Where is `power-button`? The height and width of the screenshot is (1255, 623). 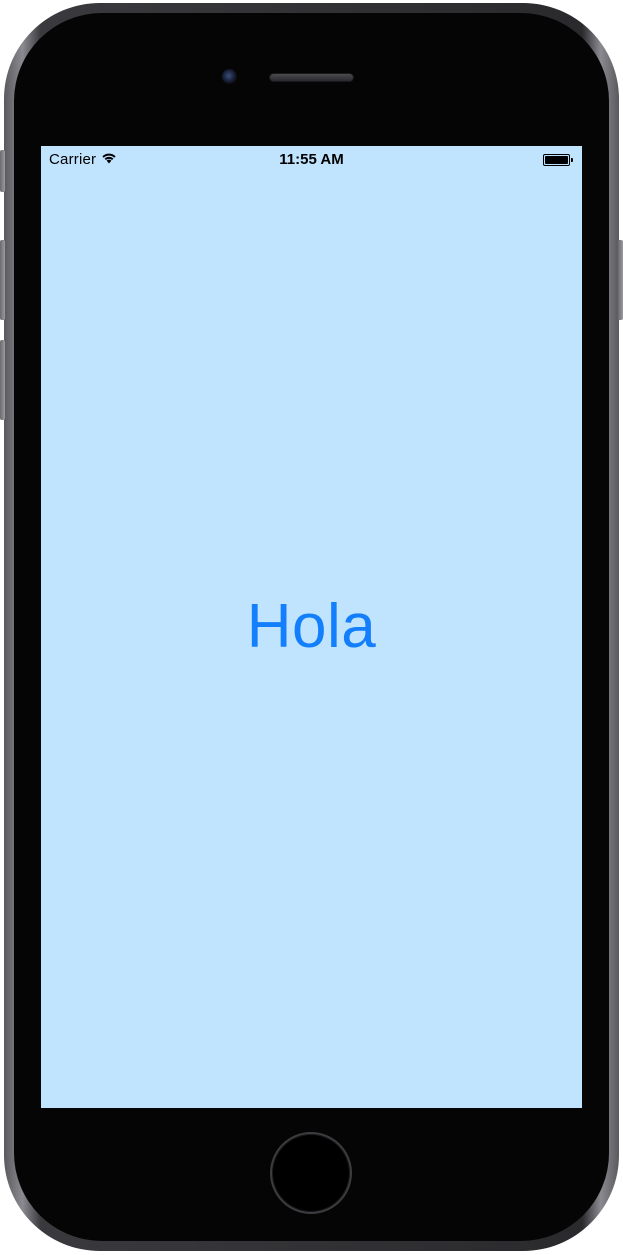
power-button is located at coordinates (620, 280).